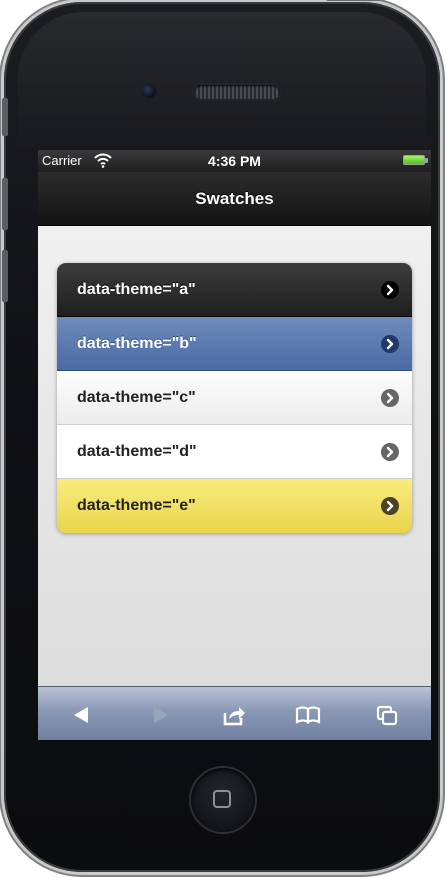 The image size is (447, 878). I want to click on home-square-icon, so click(222, 799).